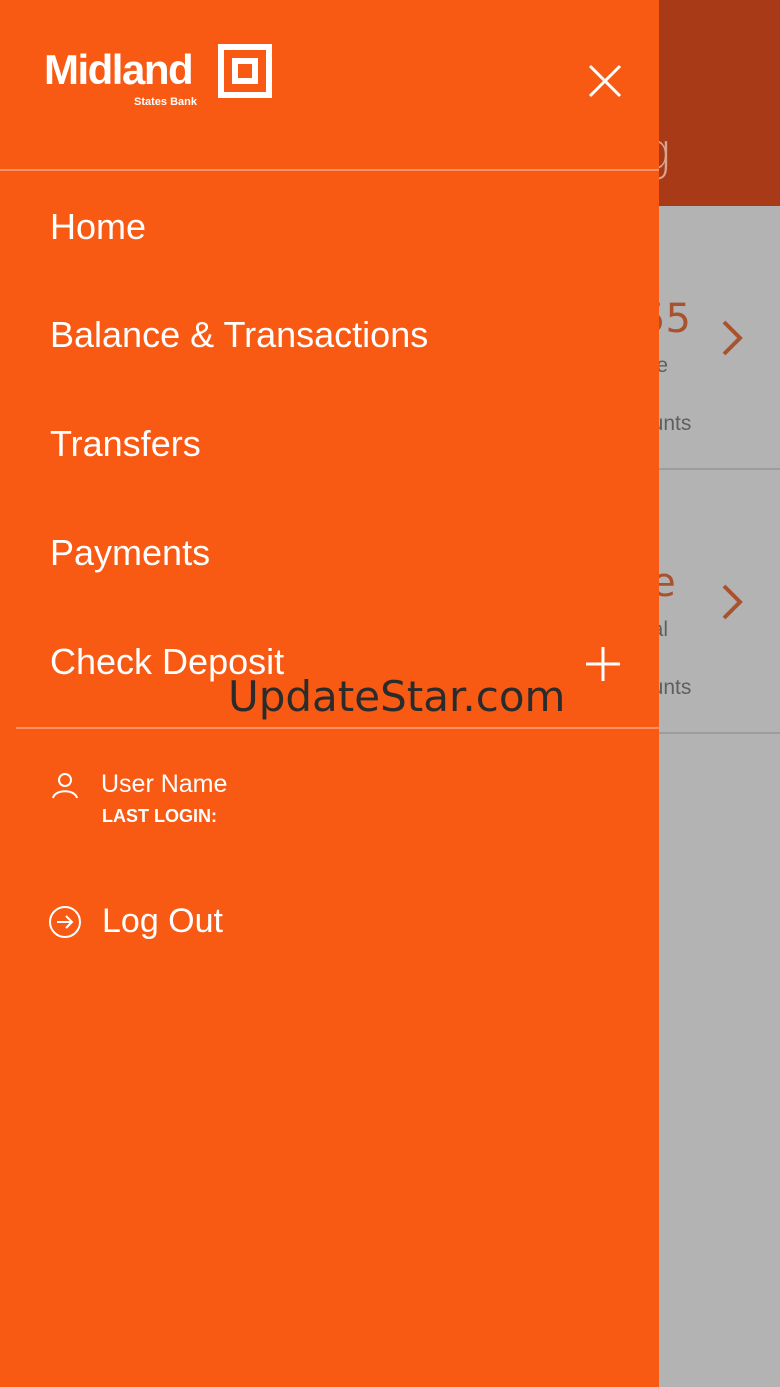 The image size is (780, 1387). What do you see at coordinates (165, 102) in the screenshot?
I see `logo-subtitle: States Bank` at bounding box center [165, 102].